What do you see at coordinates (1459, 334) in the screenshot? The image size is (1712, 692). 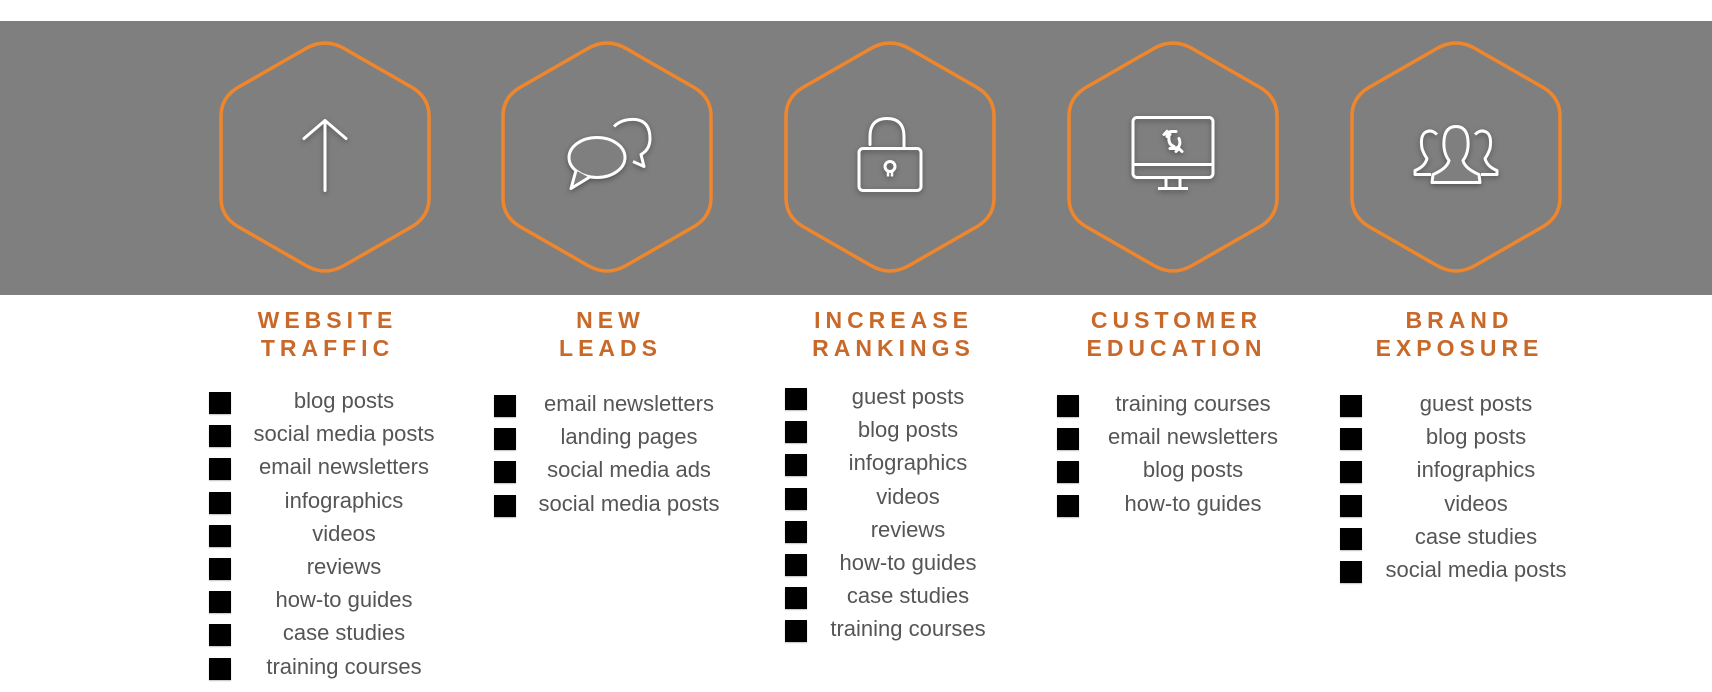 I see `goal-title: BRAND EXPOSURE` at bounding box center [1459, 334].